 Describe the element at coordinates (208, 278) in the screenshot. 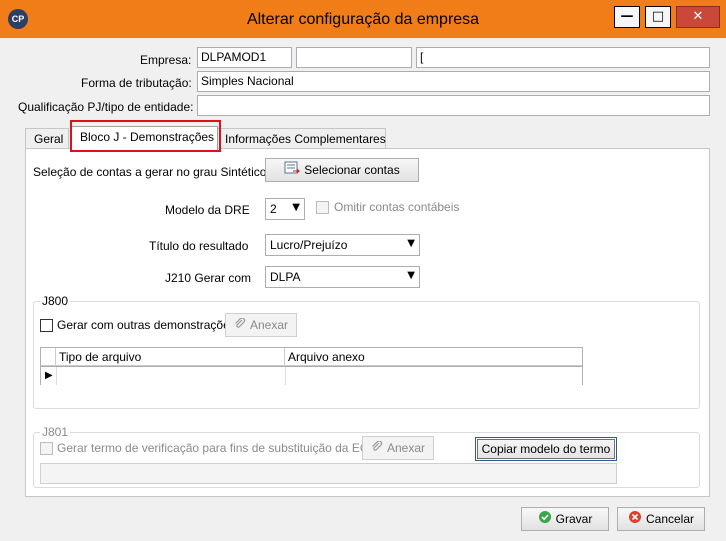

I see `j210-label: J210 Gerar com` at that location.